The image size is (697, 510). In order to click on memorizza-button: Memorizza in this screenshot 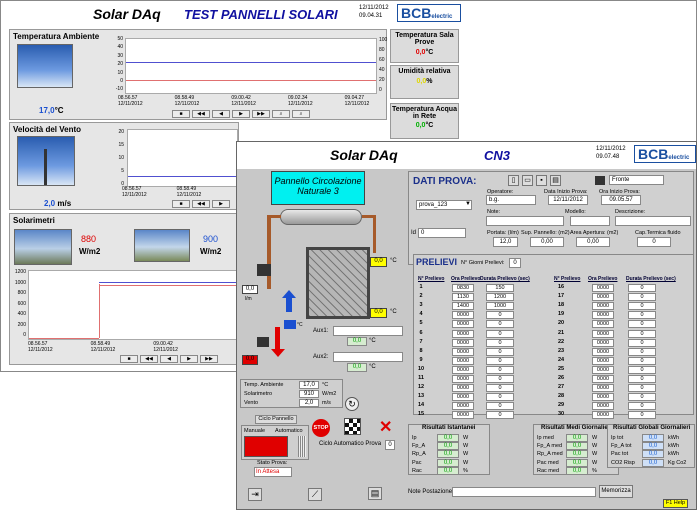, I will do `click(616, 491)`.